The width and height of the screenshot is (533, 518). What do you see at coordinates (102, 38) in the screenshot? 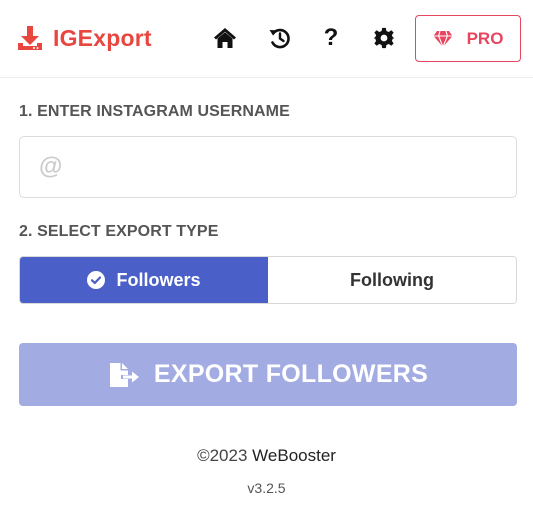
I see `app-name: IGExport` at bounding box center [102, 38].